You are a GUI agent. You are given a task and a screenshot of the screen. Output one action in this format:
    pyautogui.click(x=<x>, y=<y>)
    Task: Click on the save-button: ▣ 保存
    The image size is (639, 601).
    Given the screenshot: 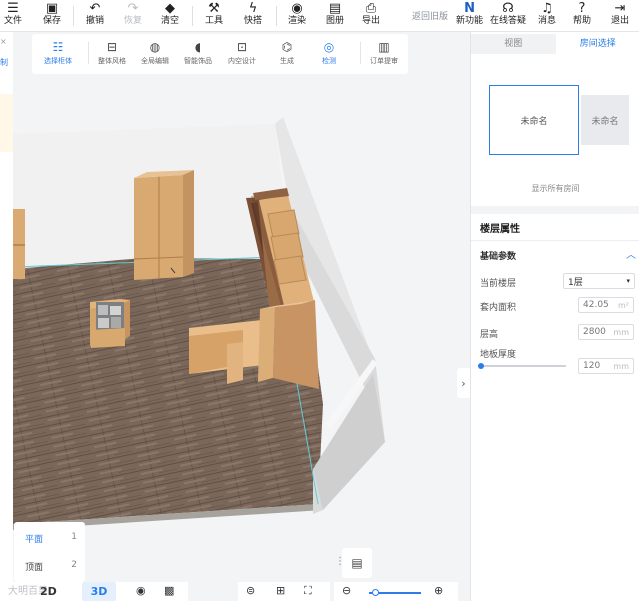 What is the action you would take?
    pyautogui.click(x=52, y=16)
    